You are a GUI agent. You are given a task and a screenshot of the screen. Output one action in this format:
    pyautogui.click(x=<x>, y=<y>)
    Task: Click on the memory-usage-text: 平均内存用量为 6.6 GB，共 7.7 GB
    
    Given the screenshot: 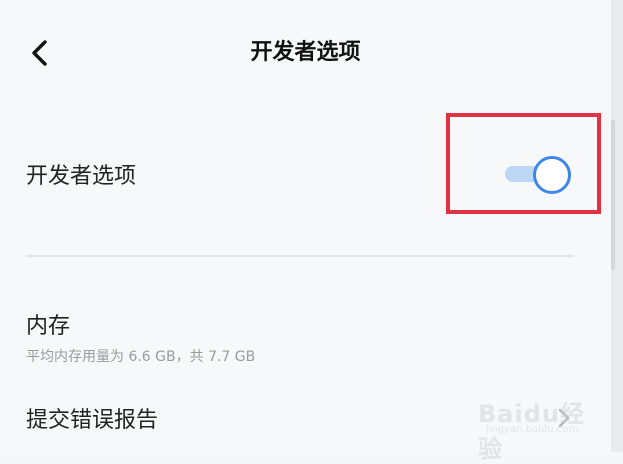 What is the action you would take?
    pyautogui.click(x=141, y=357)
    